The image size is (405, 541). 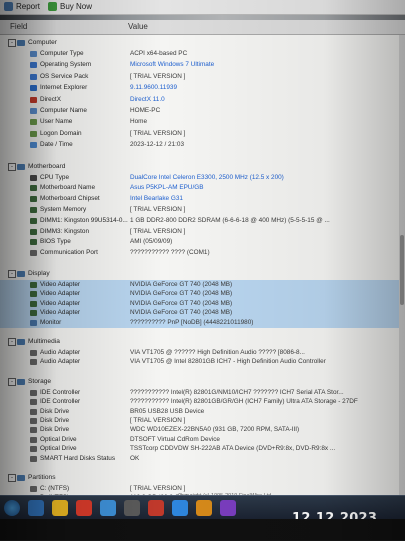 I want to click on explorer-icon, so click(x=36, y=508).